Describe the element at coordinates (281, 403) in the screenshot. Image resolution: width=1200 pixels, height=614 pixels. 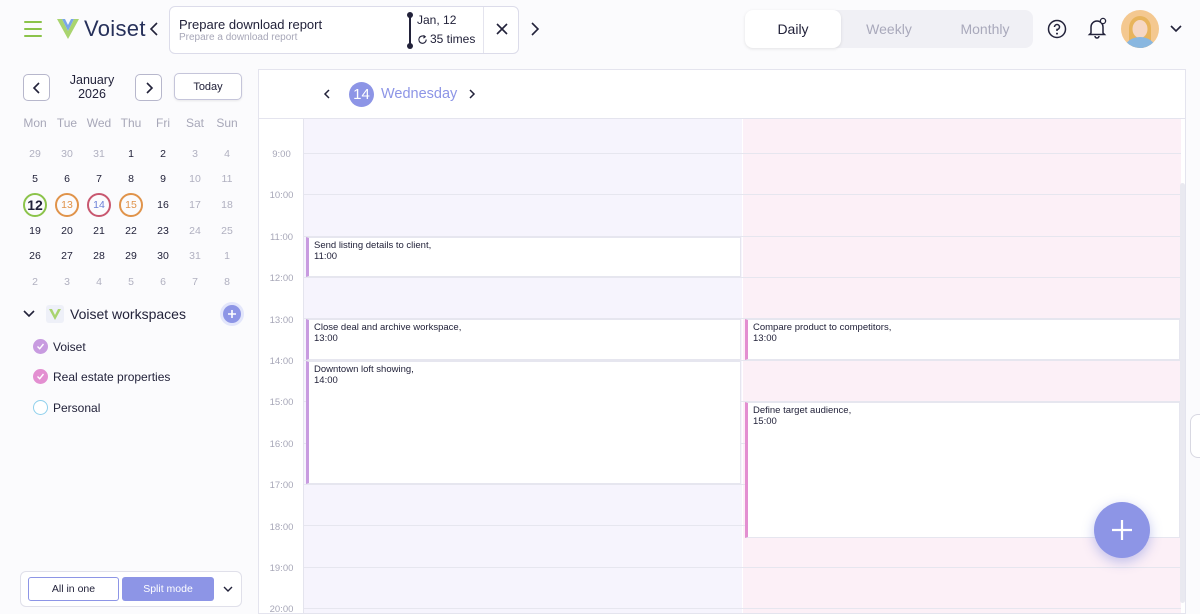
I see `time-label: 15:00` at that location.